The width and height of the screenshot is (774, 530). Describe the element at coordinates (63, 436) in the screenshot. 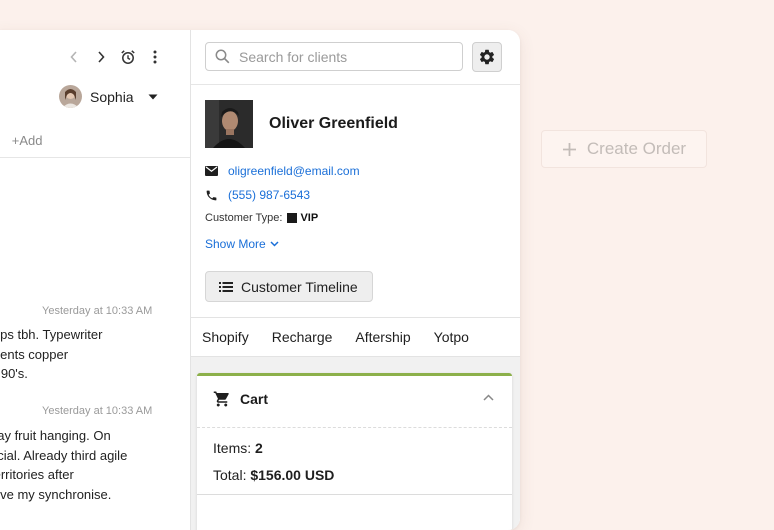

I see `message-line: day fruit hanging. On` at that location.